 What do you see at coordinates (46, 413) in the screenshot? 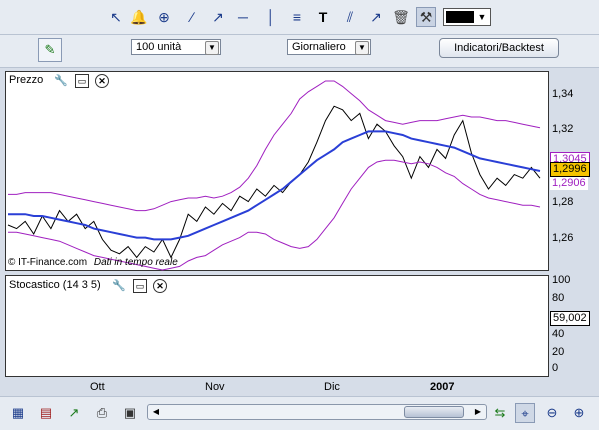
I see `open-icon: ▤` at bounding box center [46, 413].